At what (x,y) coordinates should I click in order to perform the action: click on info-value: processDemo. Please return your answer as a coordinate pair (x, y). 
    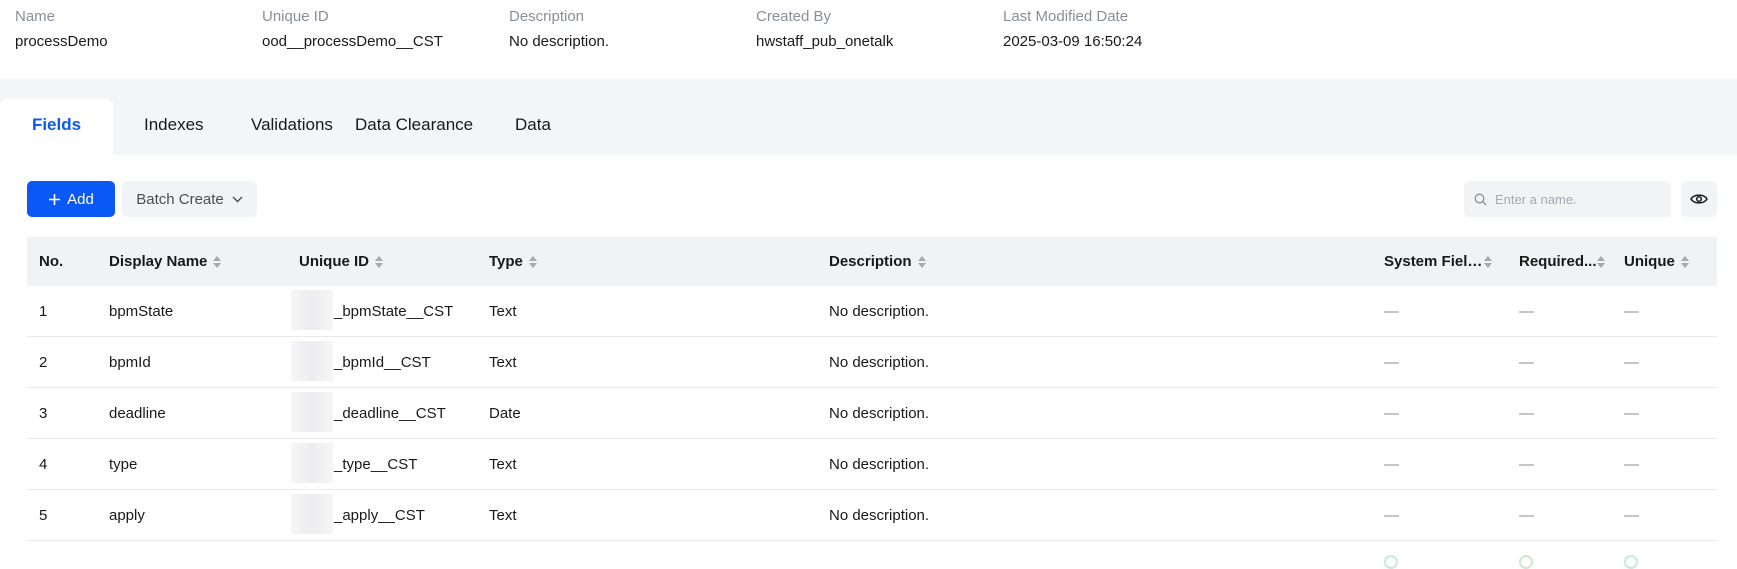
    Looking at the image, I should click on (61, 41).